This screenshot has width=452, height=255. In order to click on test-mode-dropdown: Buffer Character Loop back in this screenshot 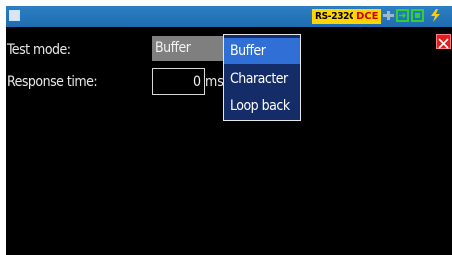, I will do `click(262, 77)`.